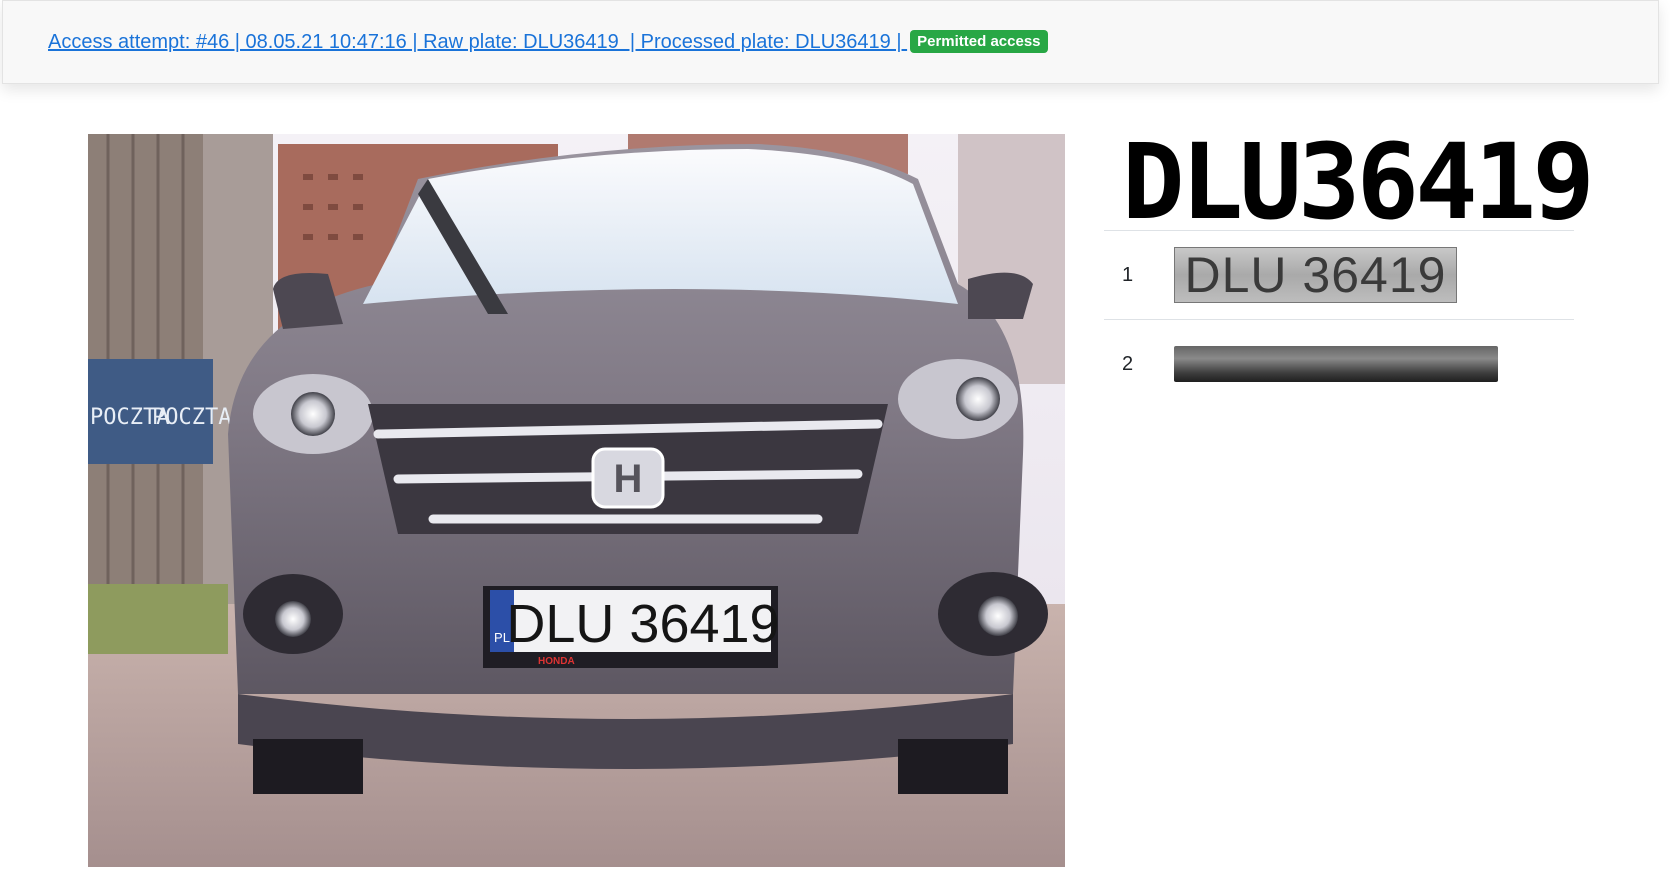  Describe the element at coordinates (1315, 275) in the screenshot. I see `plate-crop-image: DLU 36419` at that location.